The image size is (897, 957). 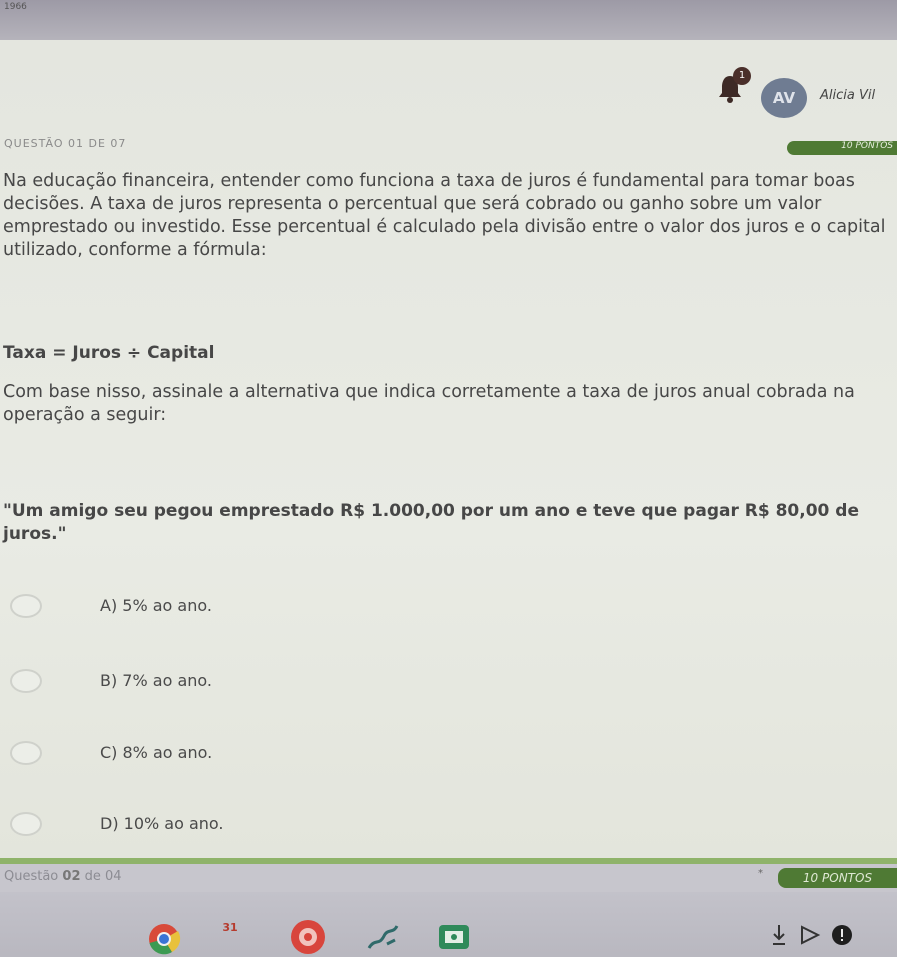 I want to click on option-d-label: D) 10% ao ano., so click(x=162, y=823).